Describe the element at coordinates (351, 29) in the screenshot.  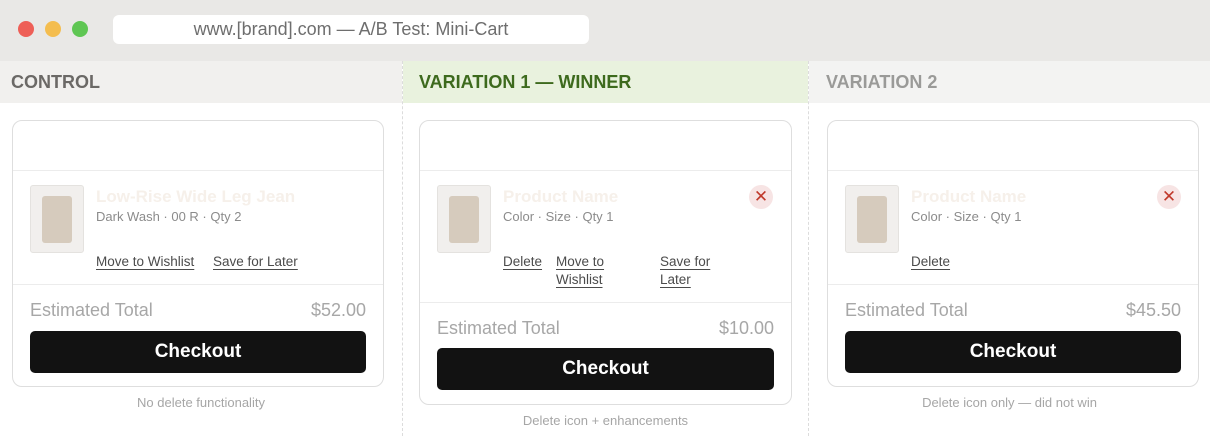
I see `address-bar: www.[brand].com — A/B Test: Mini-Cart` at that location.